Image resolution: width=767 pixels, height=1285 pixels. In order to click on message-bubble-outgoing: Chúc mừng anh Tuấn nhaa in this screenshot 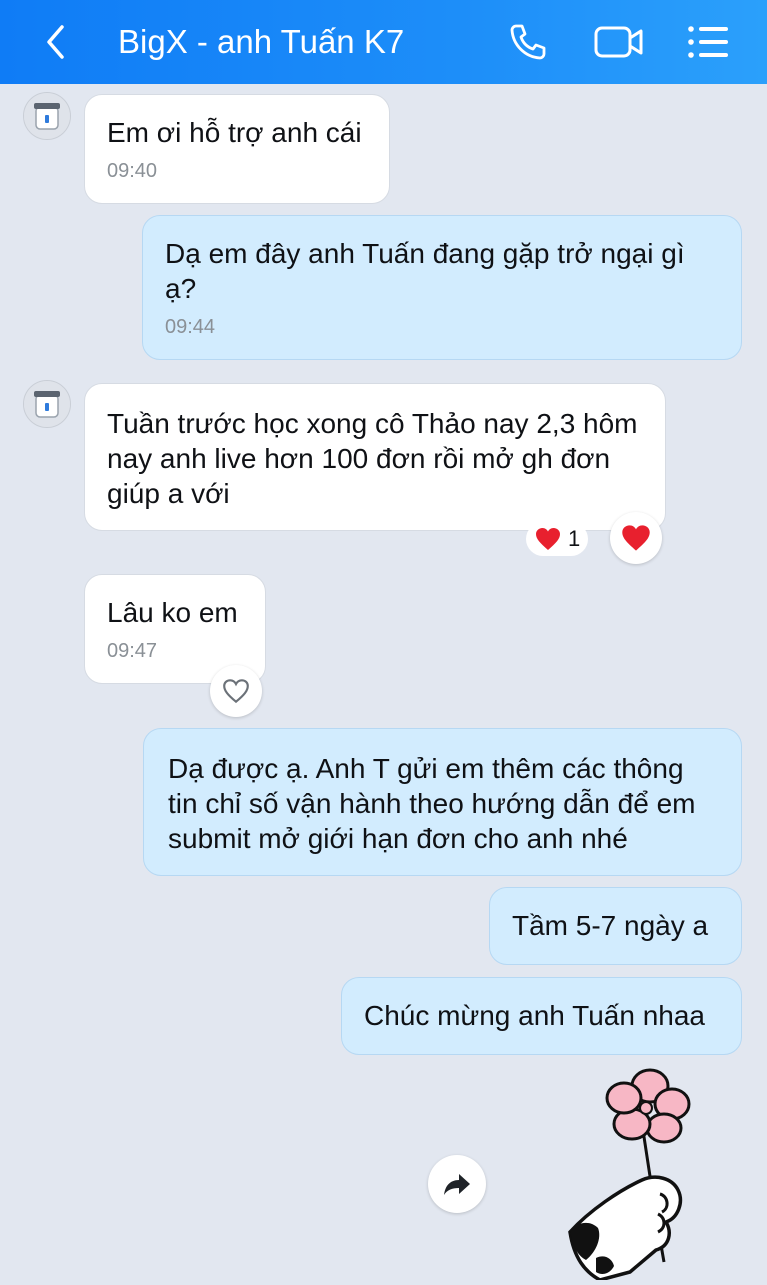, I will do `click(541, 1016)`.